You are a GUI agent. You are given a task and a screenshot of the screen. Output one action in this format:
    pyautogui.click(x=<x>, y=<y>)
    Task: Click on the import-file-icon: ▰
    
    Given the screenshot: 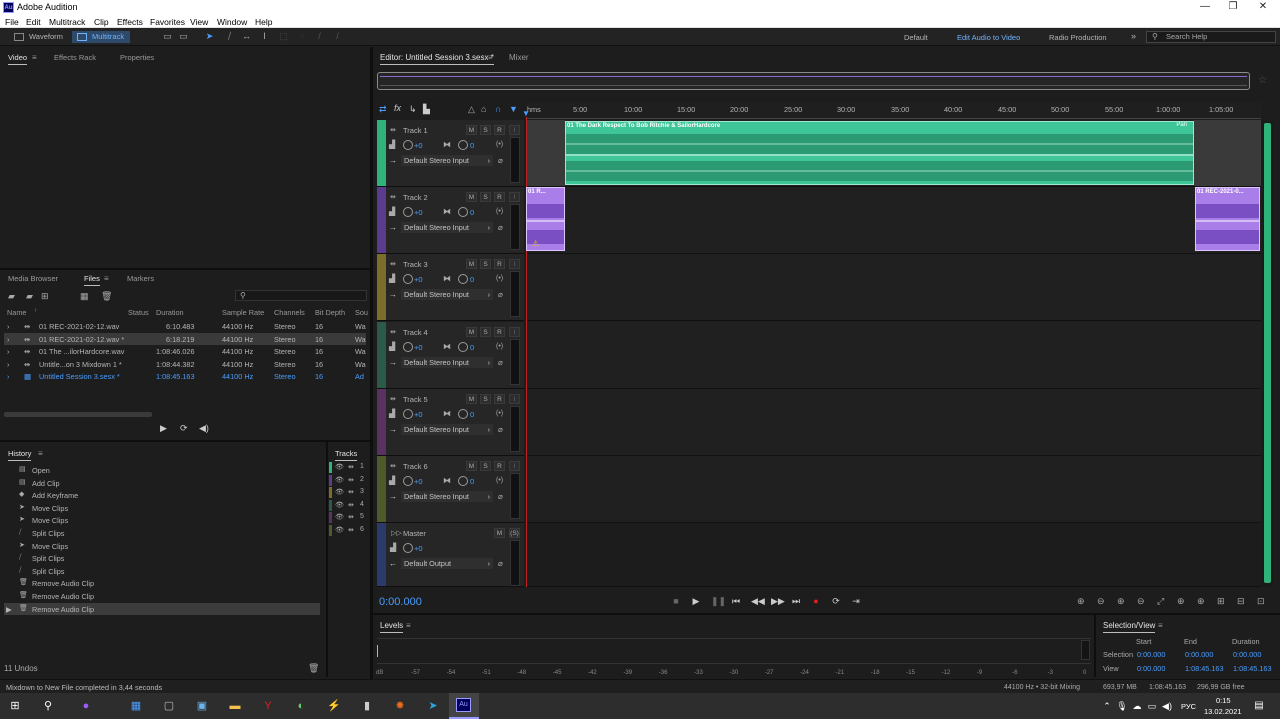 What is the action you would take?
    pyautogui.click(x=29, y=296)
    